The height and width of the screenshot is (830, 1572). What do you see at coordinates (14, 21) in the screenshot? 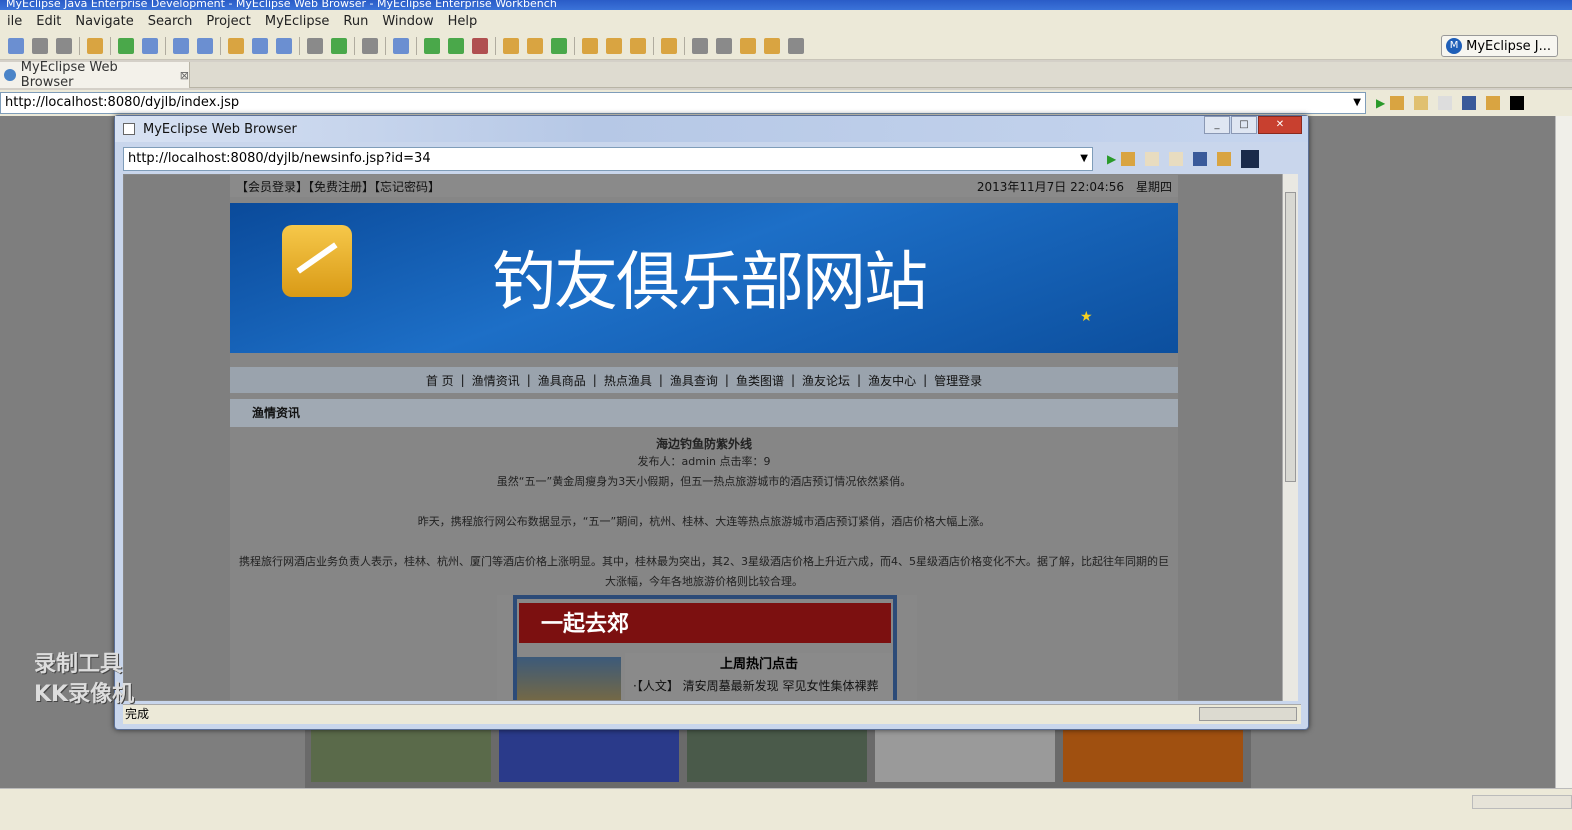
I see `menu-file: ile` at bounding box center [14, 21].